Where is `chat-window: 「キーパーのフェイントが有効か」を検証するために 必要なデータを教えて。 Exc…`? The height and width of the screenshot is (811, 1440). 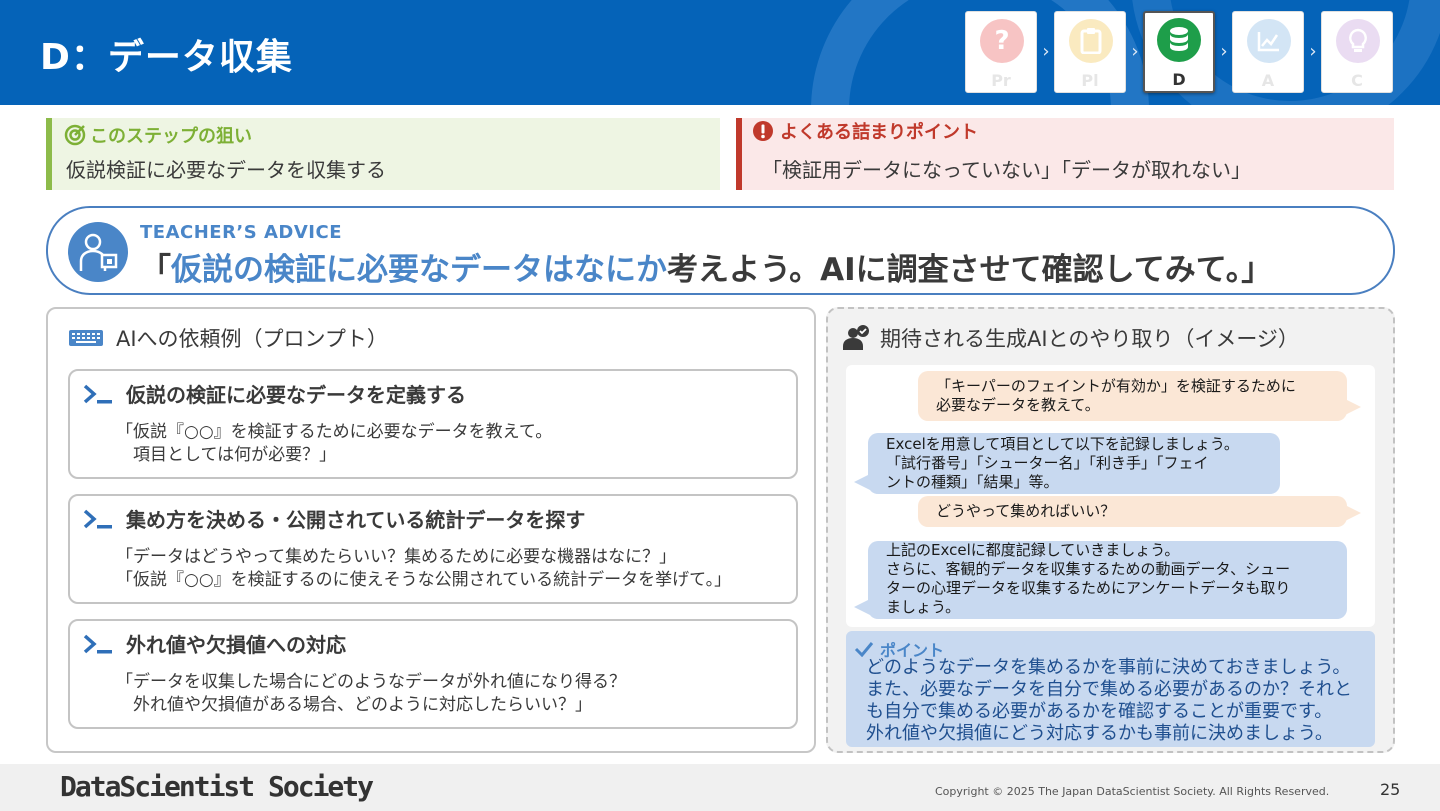 chat-window: 「キーパーのフェイントが有効か」を検証するために 必要なデータを教えて。 Exc… is located at coordinates (1110, 496).